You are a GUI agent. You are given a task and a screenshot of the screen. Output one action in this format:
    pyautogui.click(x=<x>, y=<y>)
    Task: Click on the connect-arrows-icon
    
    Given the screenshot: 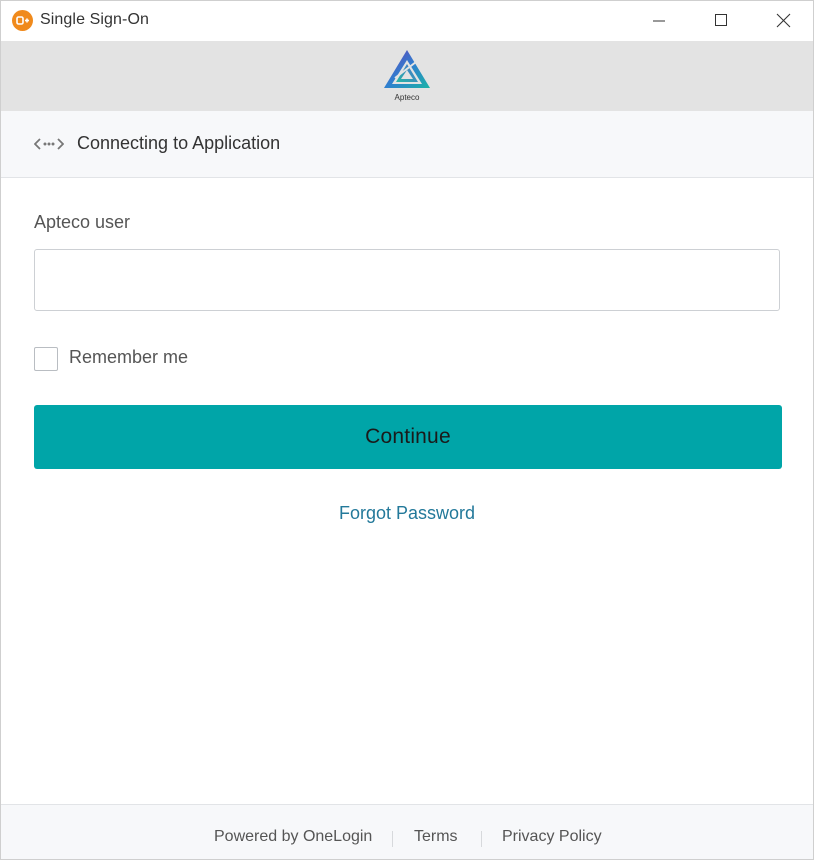 What is the action you would take?
    pyautogui.click(x=49, y=144)
    